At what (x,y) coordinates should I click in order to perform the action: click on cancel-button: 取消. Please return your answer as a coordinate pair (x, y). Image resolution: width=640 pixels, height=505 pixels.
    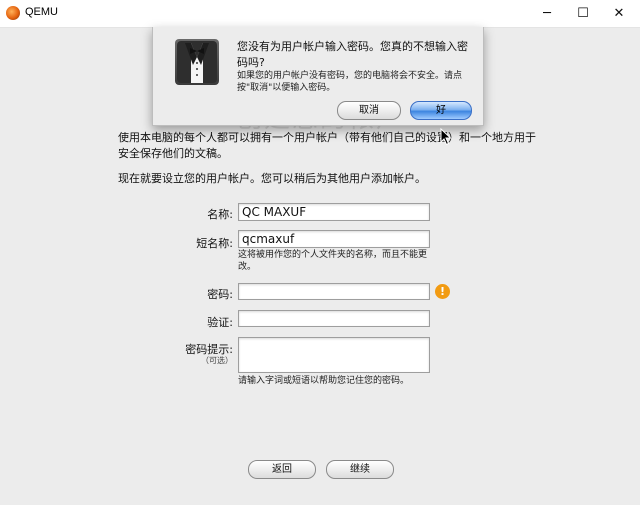
    Looking at the image, I should click on (369, 110).